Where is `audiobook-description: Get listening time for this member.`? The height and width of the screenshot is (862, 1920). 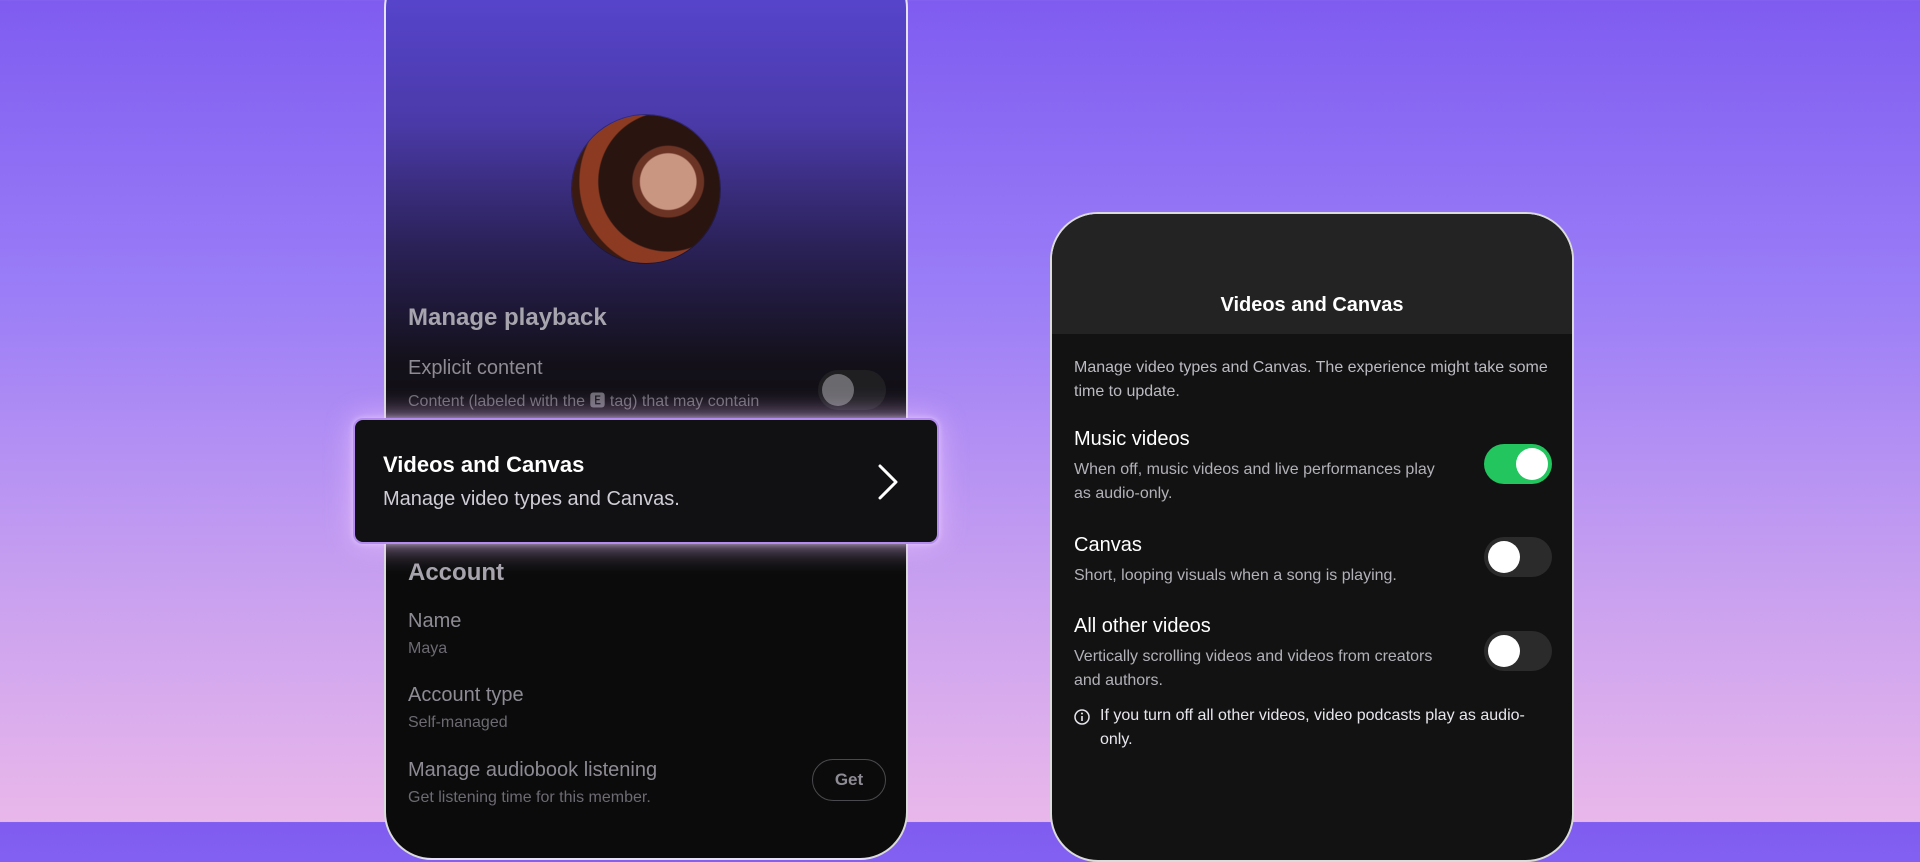
audiobook-description: Get listening time for this member. is located at coordinates (529, 797).